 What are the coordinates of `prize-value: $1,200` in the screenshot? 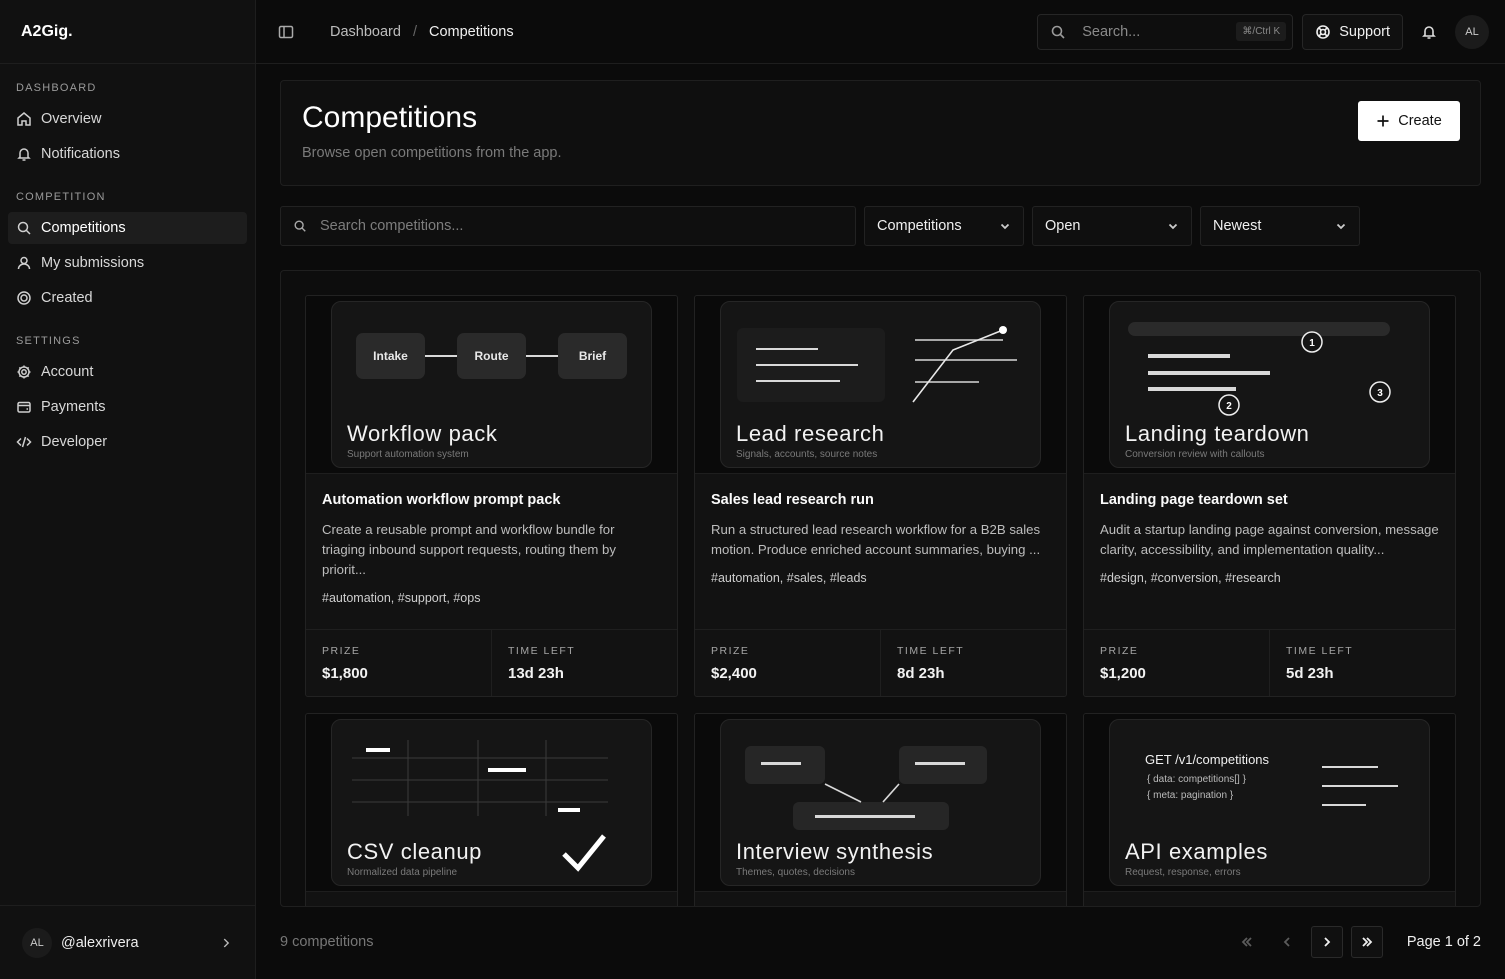 It's located at (1123, 673).